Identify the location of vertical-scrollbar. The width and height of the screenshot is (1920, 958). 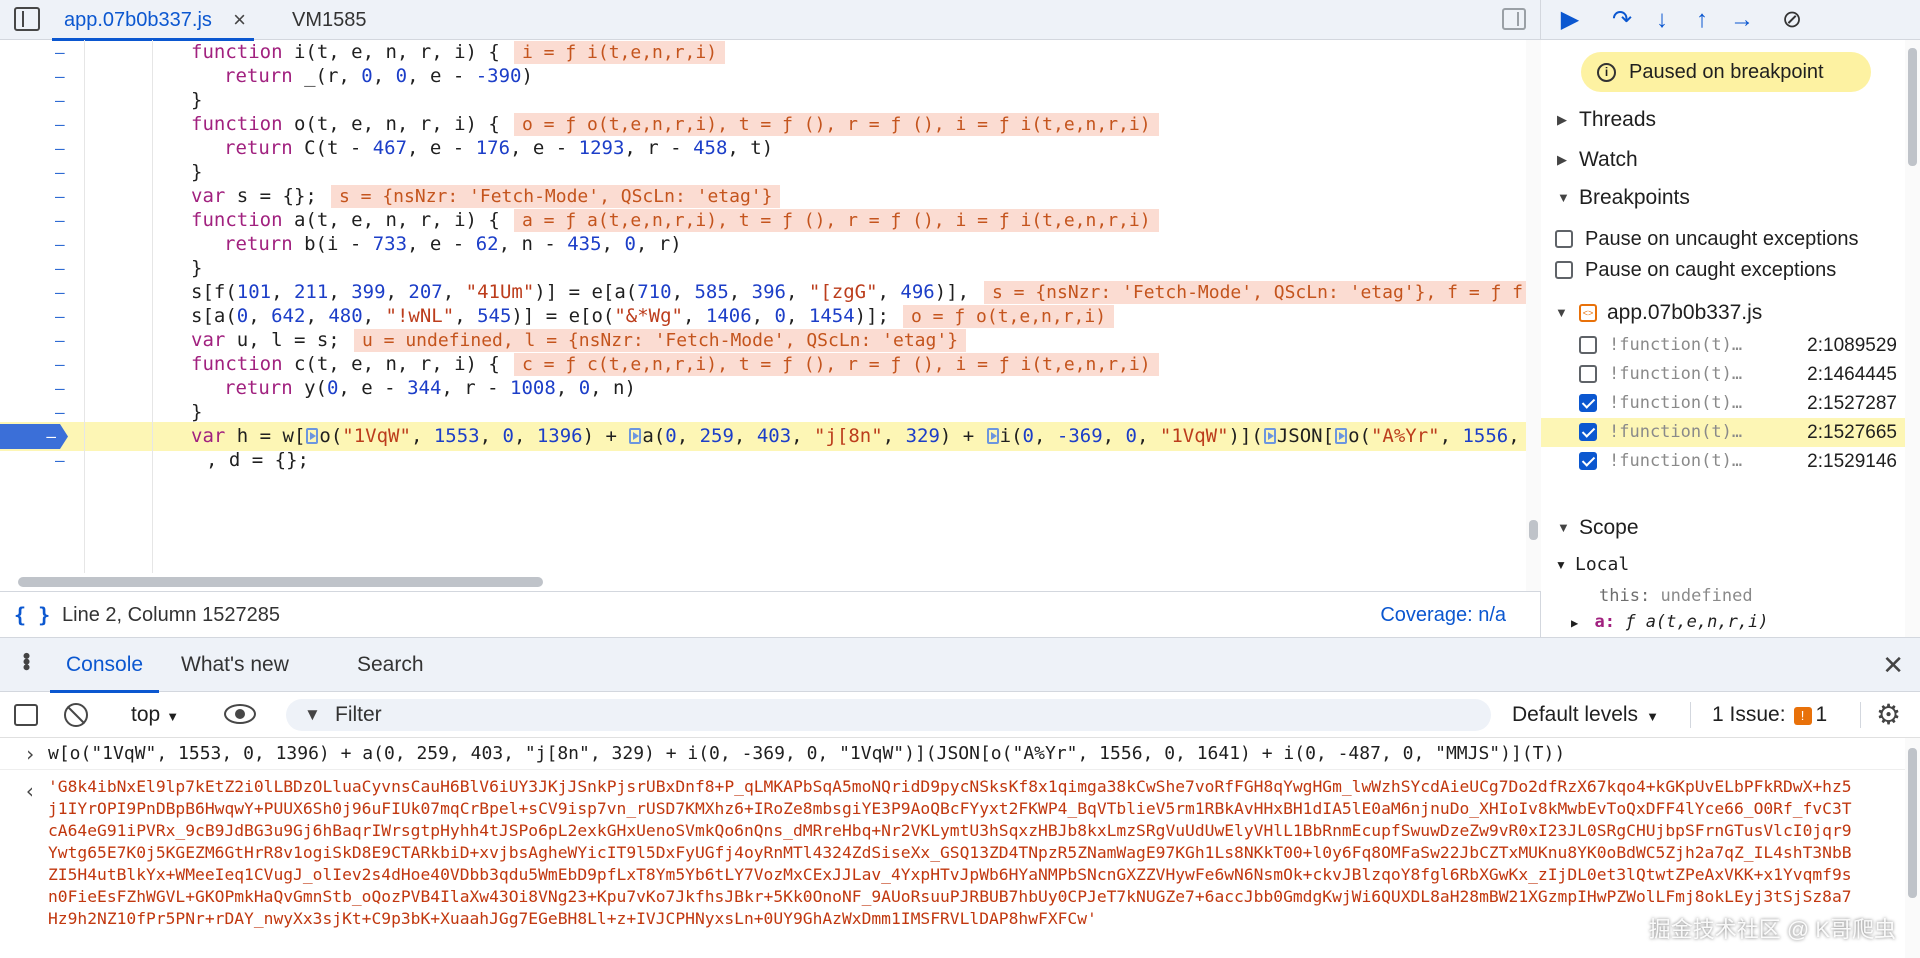
(1533, 315).